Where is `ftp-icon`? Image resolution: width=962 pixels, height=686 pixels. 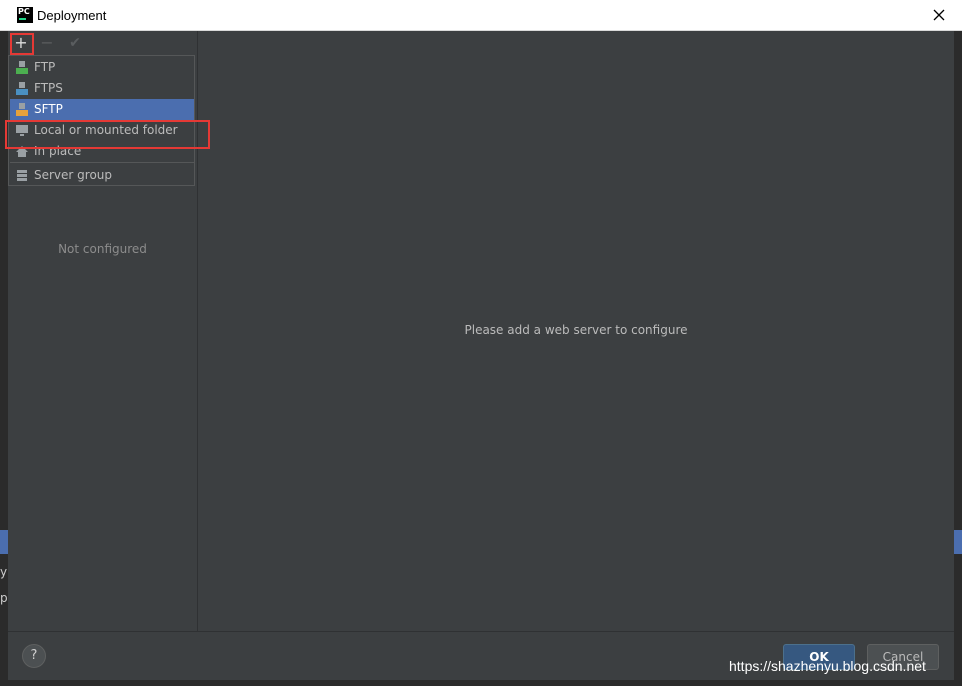
ftp-icon is located at coordinates (22, 67).